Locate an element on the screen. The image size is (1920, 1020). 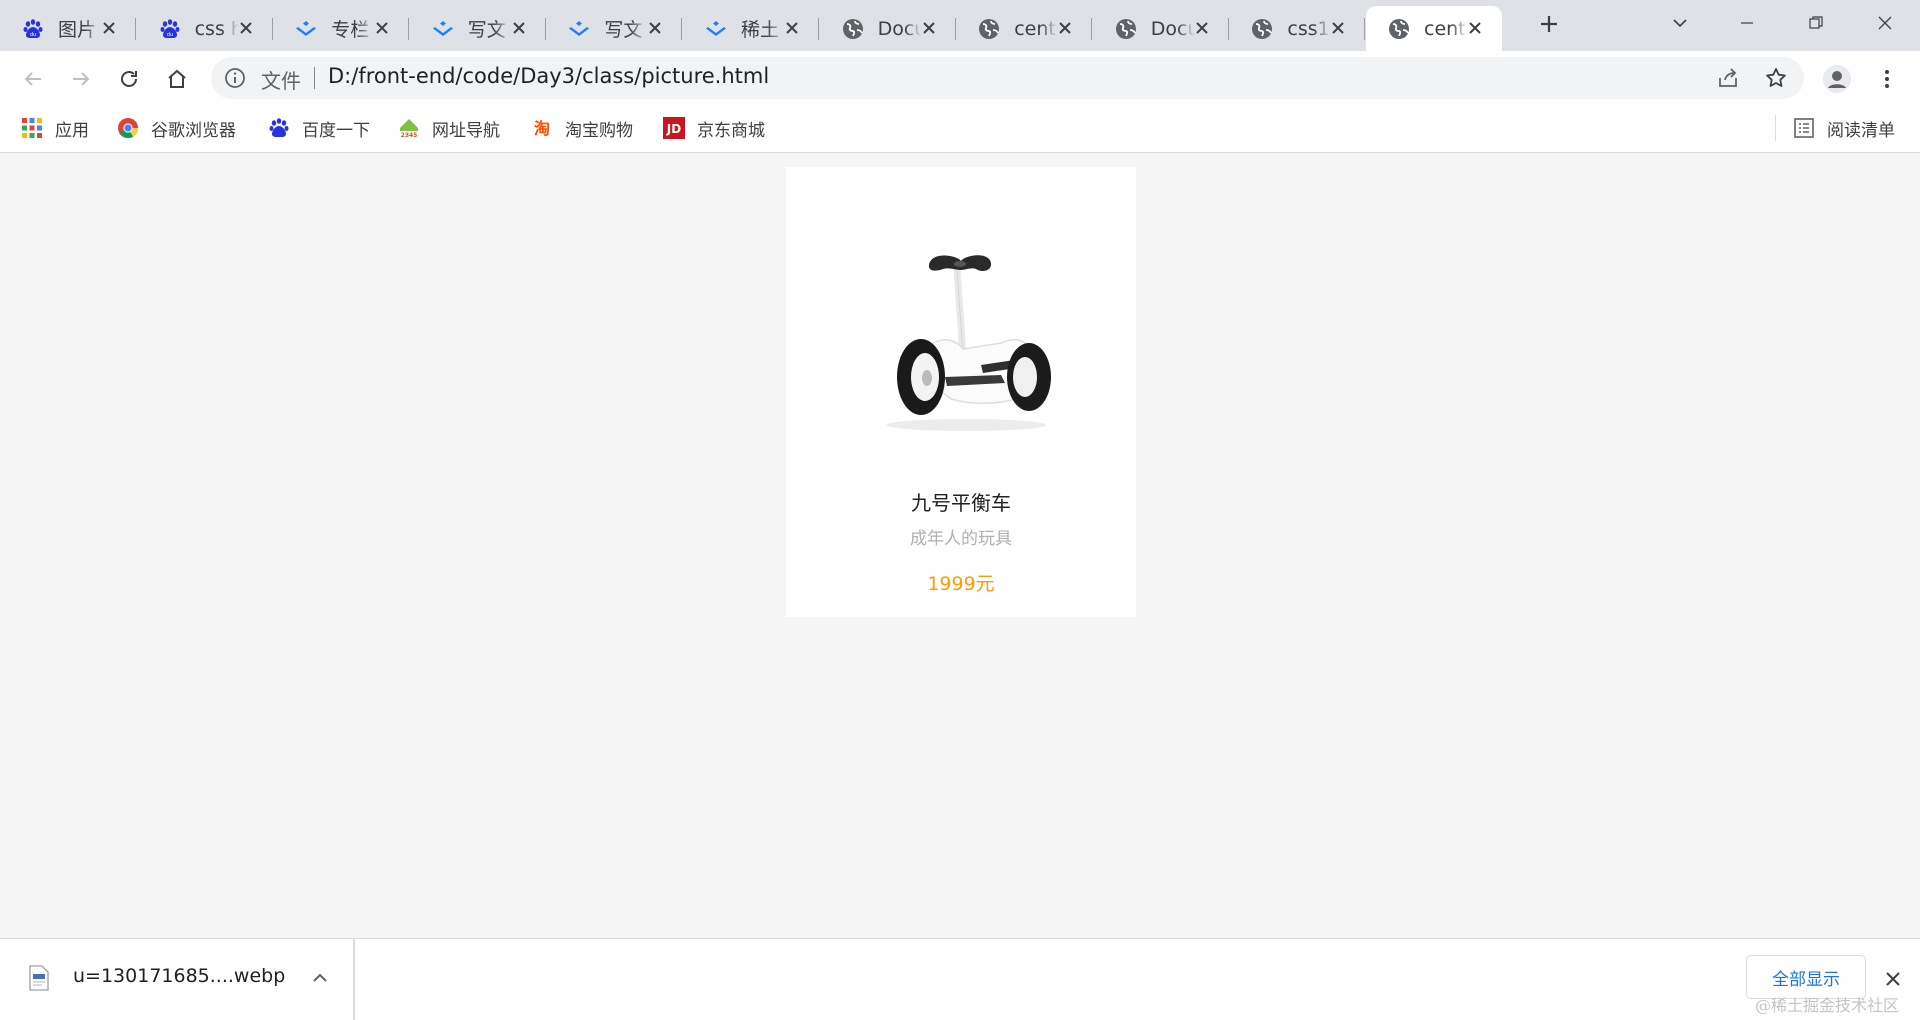
svg-text: 2345 is located at coordinates (409, 135).